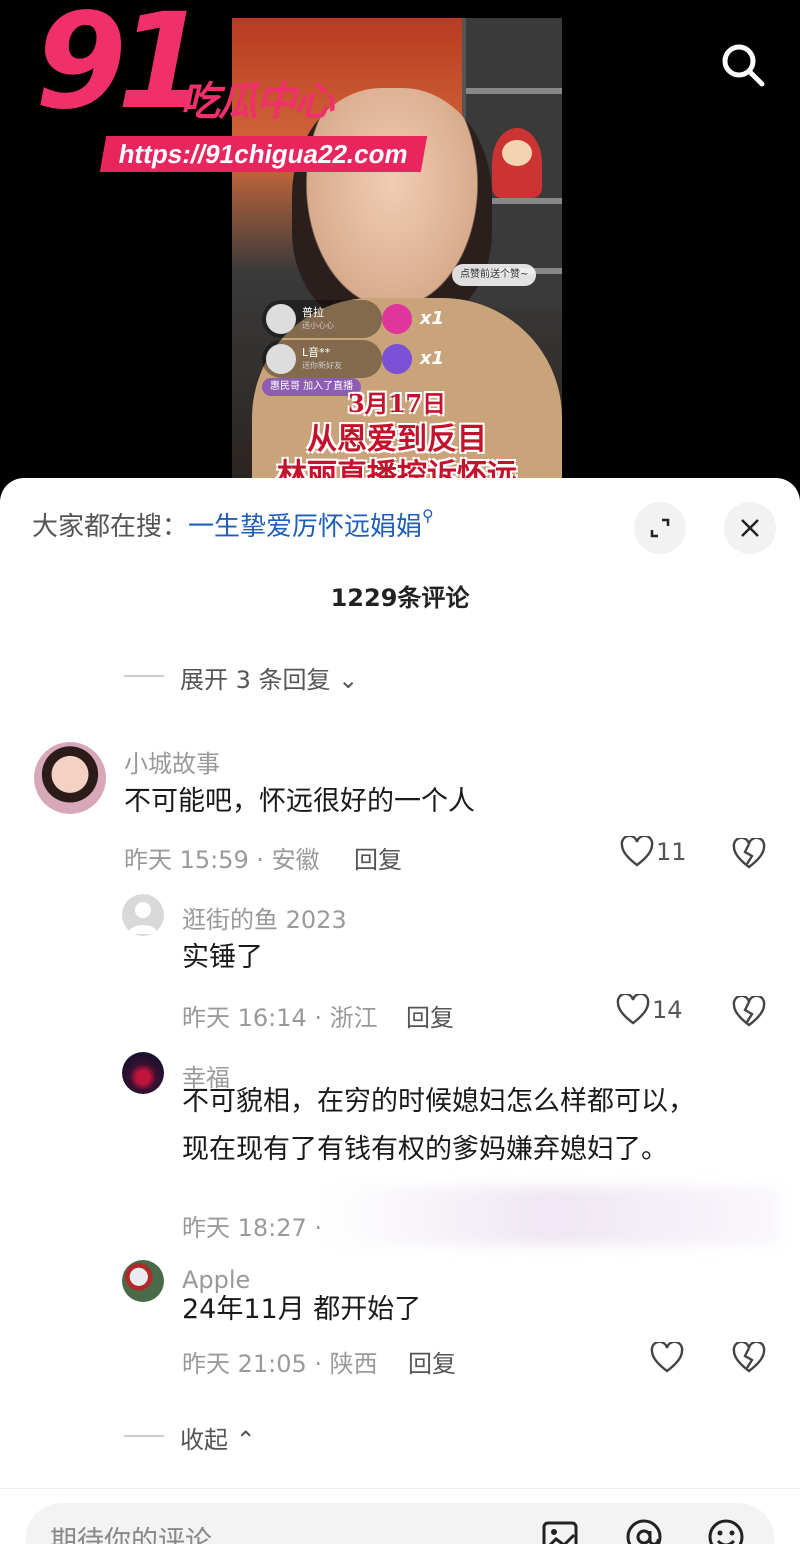 This screenshot has height=1544, width=800. I want to click on watermark-url: https://91chigua22.com, so click(263, 154).